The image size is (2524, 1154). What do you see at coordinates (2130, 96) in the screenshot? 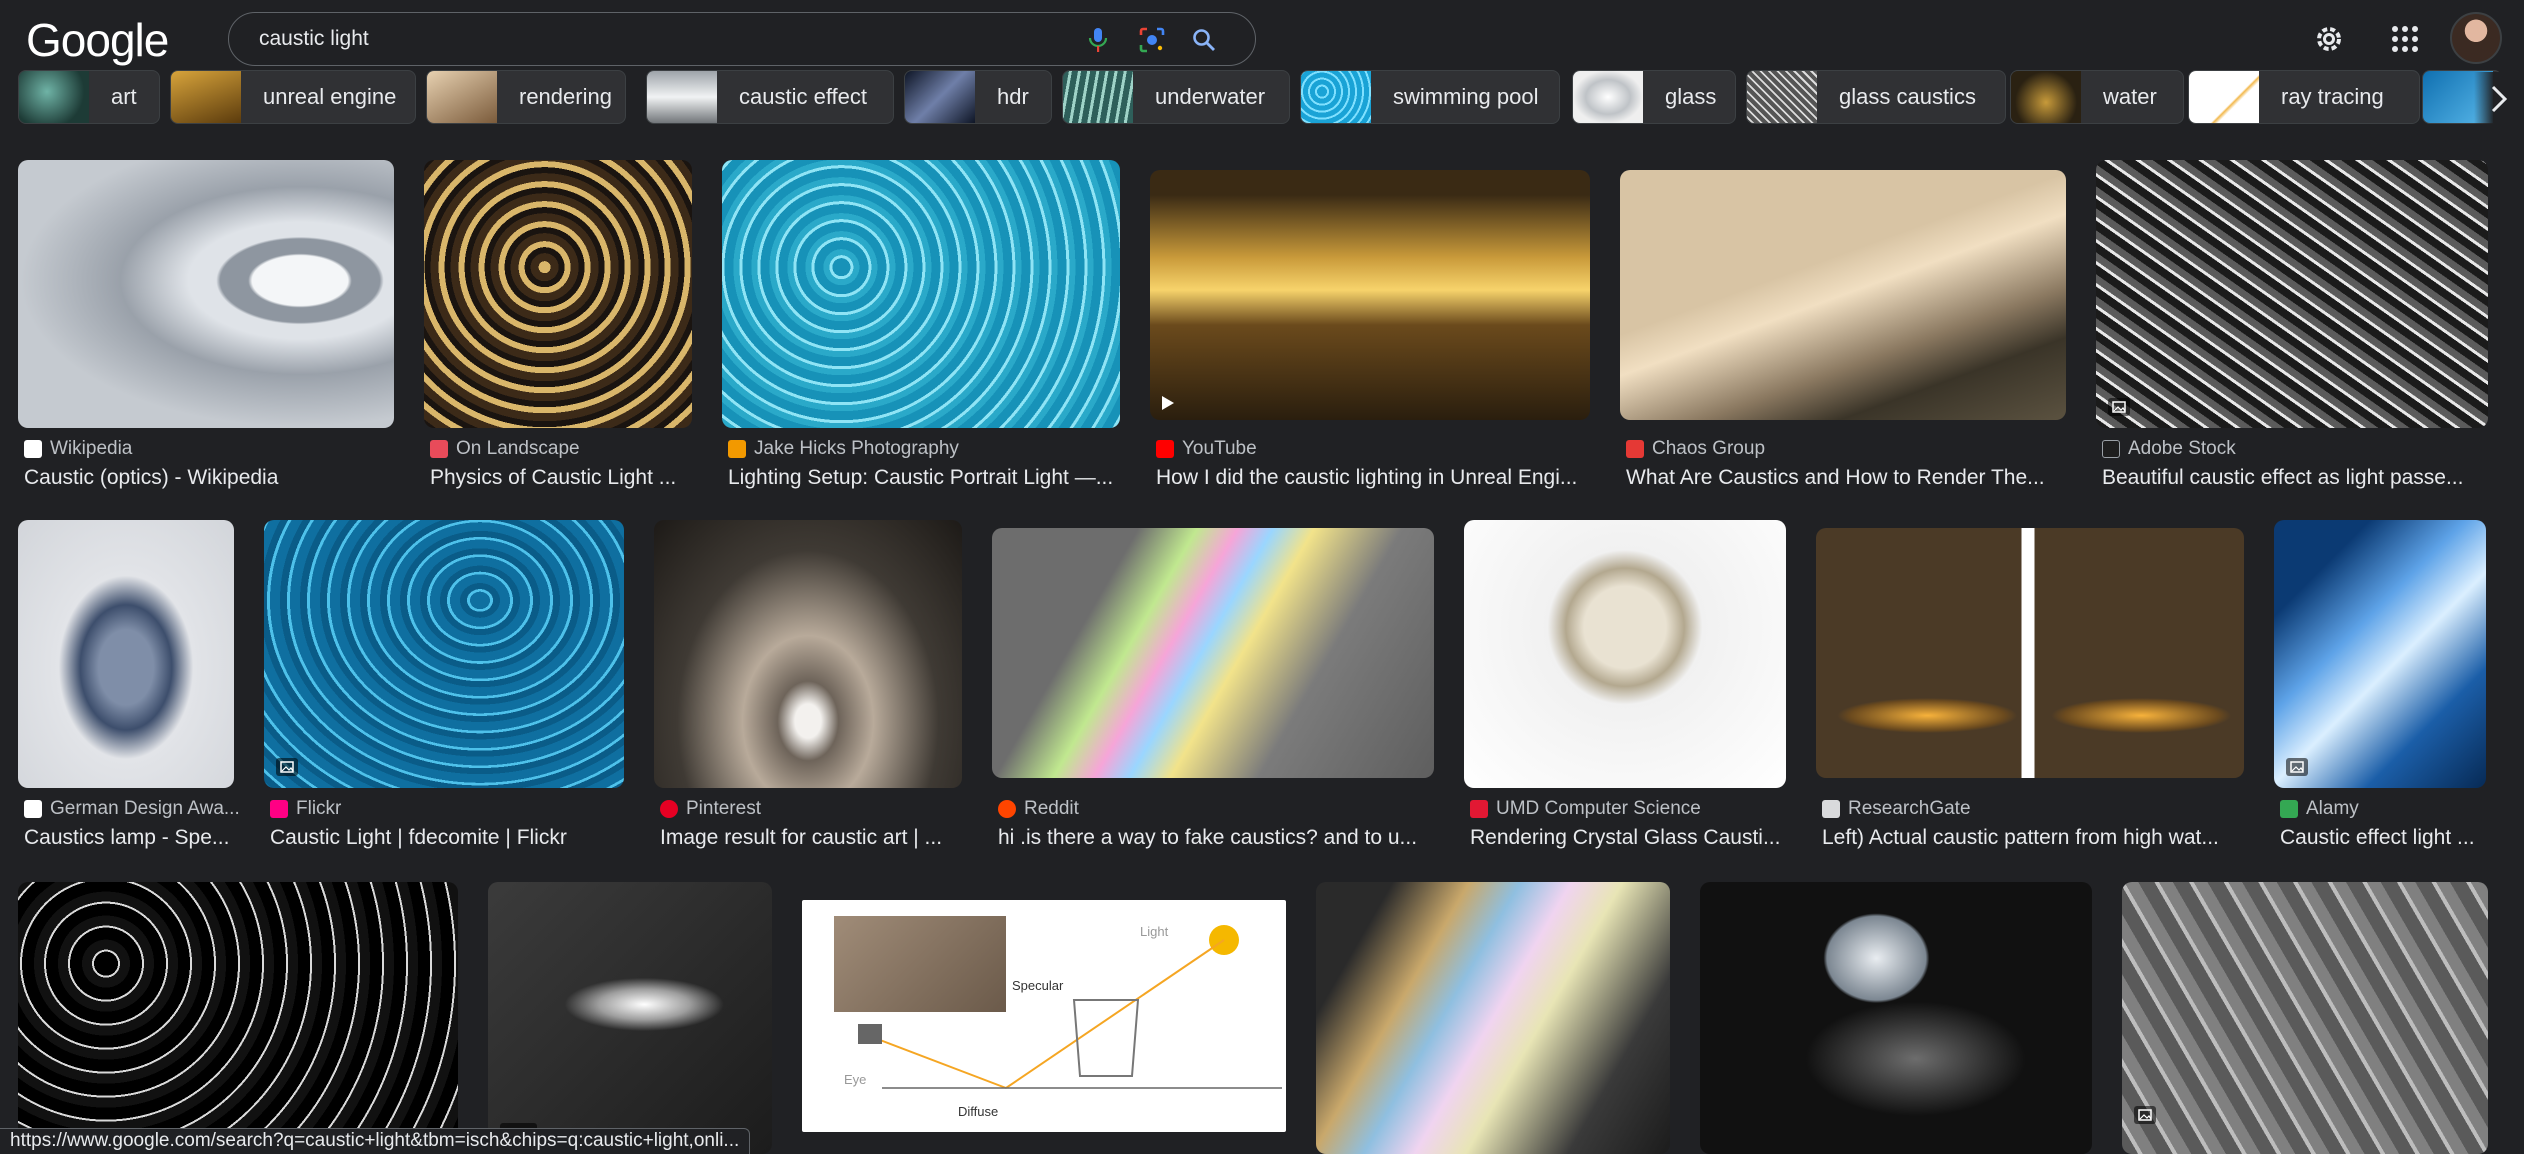
I see `chip-label: water` at bounding box center [2130, 96].